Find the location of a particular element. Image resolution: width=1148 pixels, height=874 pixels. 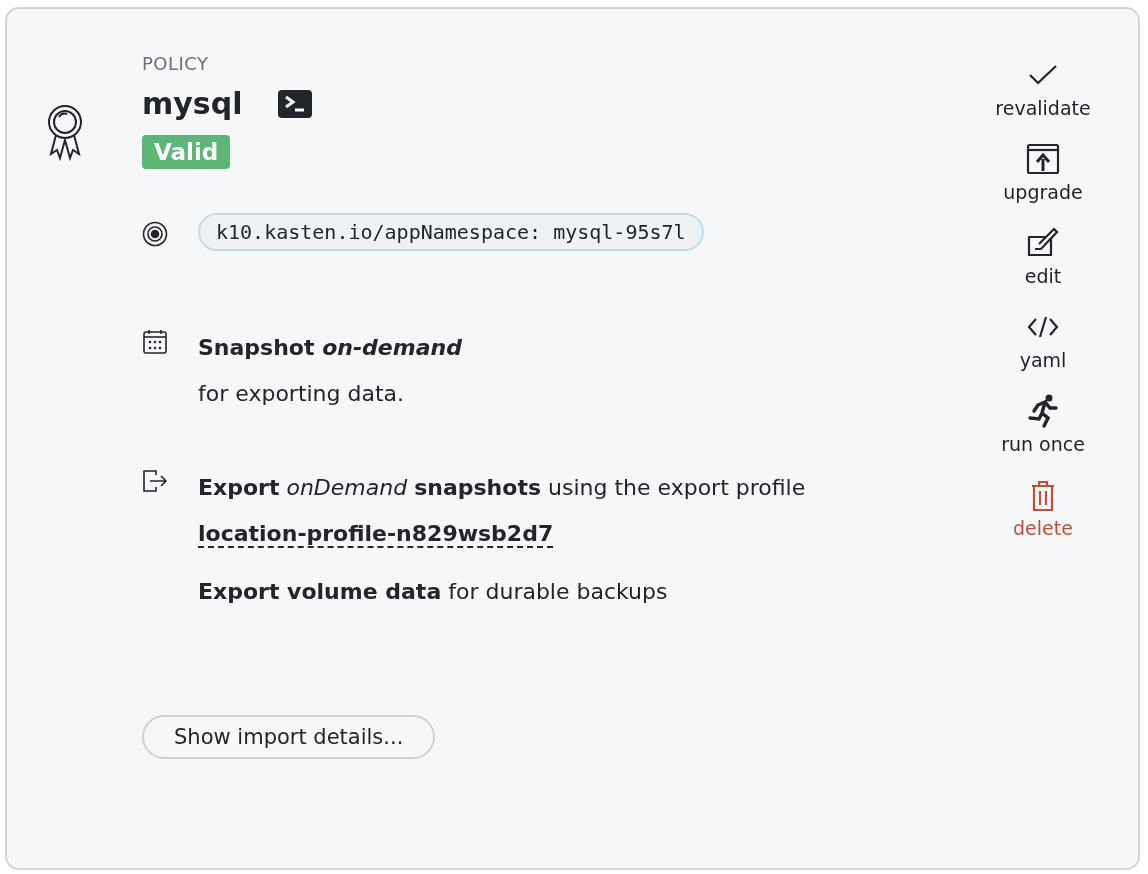

profile-link: location-profile-n829wsb2d7 is located at coordinates (376, 534).